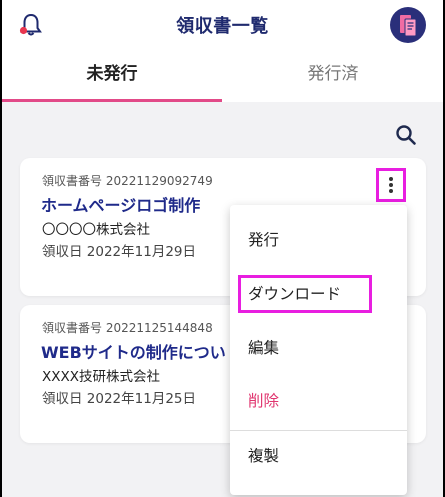 The image size is (445, 497). I want to click on receipt-name: ホームページロゴ制作, so click(120, 204).